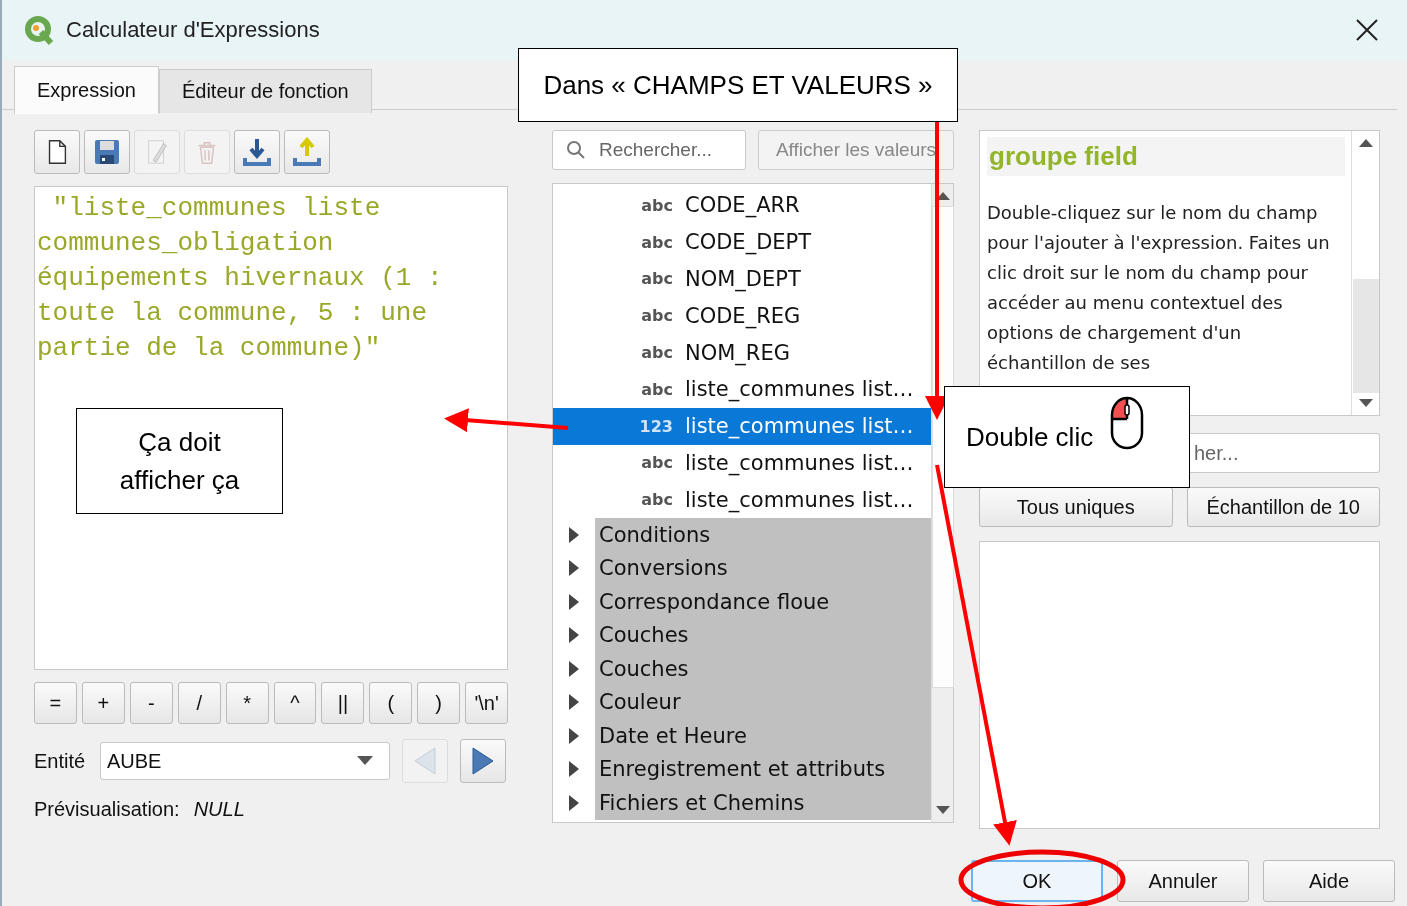 The height and width of the screenshot is (906, 1407). What do you see at coordinates (742, 279) in the screenshot?
I see `tree-item: abc NOM_DEPT` at bounding box center [742, 279].